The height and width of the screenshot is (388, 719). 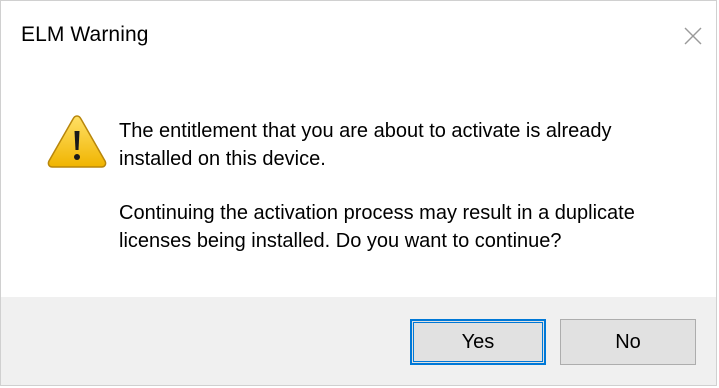 What do you see at coordinates (478, 342) in the screenshot?
I see `yes-button: Yes` at bounding box center [478, 342].